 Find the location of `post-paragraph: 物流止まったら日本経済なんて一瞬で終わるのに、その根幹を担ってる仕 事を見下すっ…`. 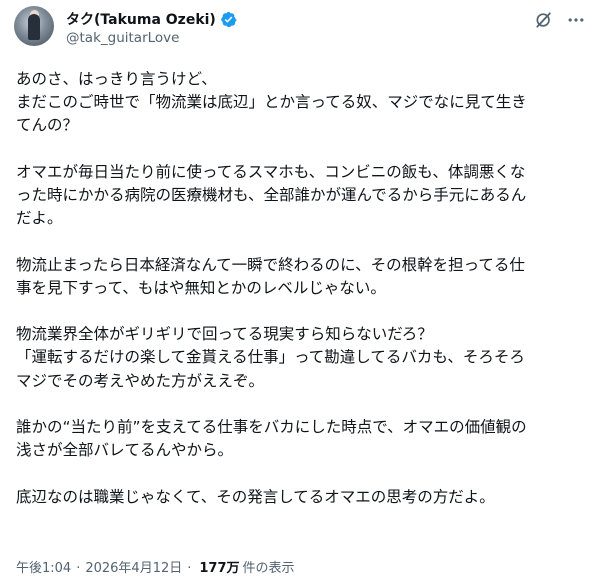

post-paragraph: 物流止まったら日本経済なんて一瞬で終わるのに、その根幹を担ってる仕 事を見下すっ… is located at coordinates (299, 277).